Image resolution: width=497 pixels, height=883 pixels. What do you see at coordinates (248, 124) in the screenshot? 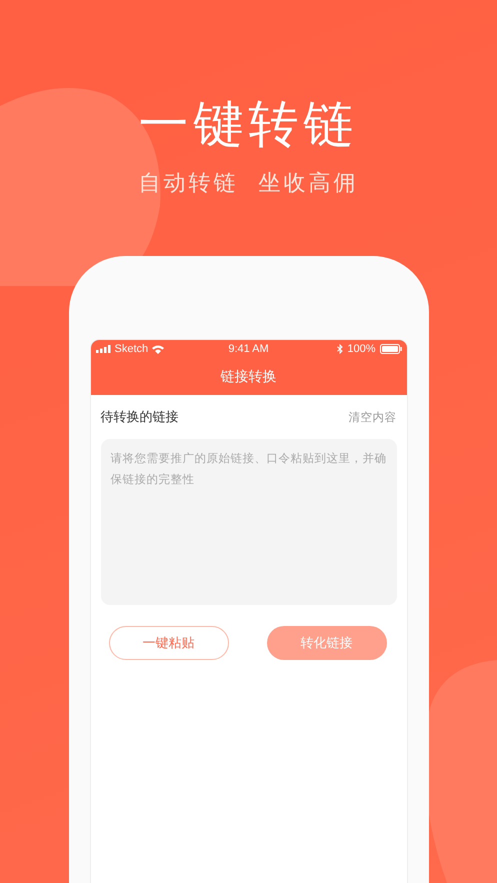
I see `headline: 一键转链` at bounding box center [248, 124].